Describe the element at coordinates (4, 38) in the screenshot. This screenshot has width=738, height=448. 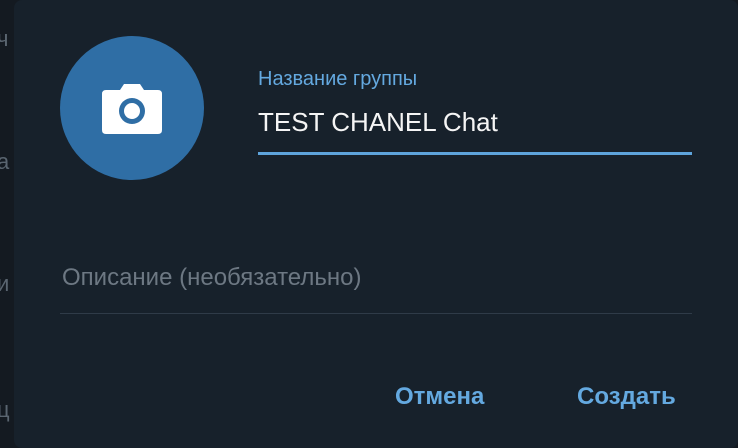
I see `background-text-fragment: ч` at that location.